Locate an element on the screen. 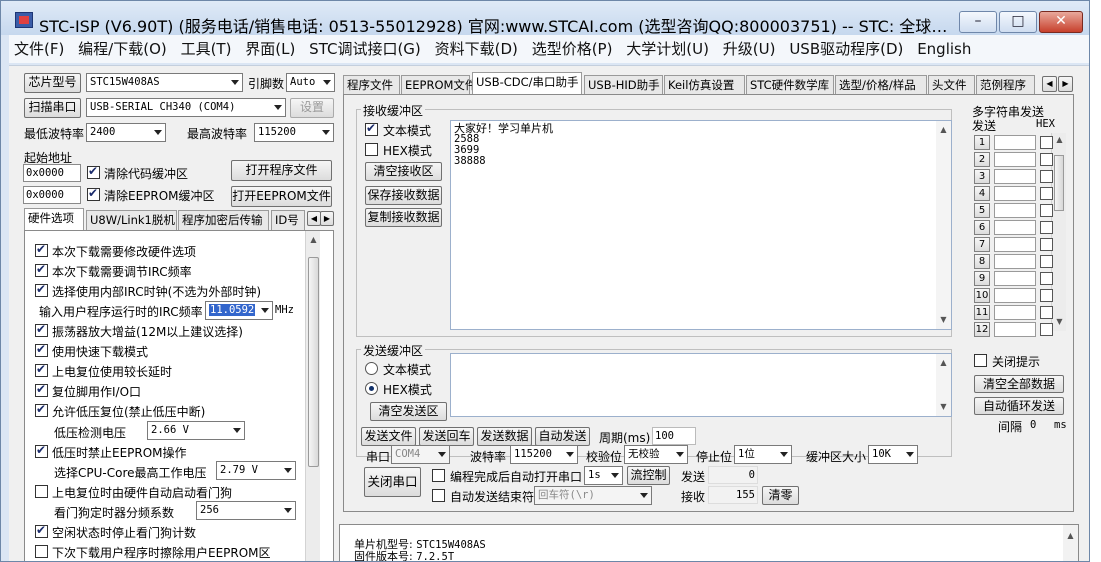 The width and height of the screenshot is (1101, 562). open-eeprom-button: 打开EEPROM文件 is located at coordinates (281, 196).